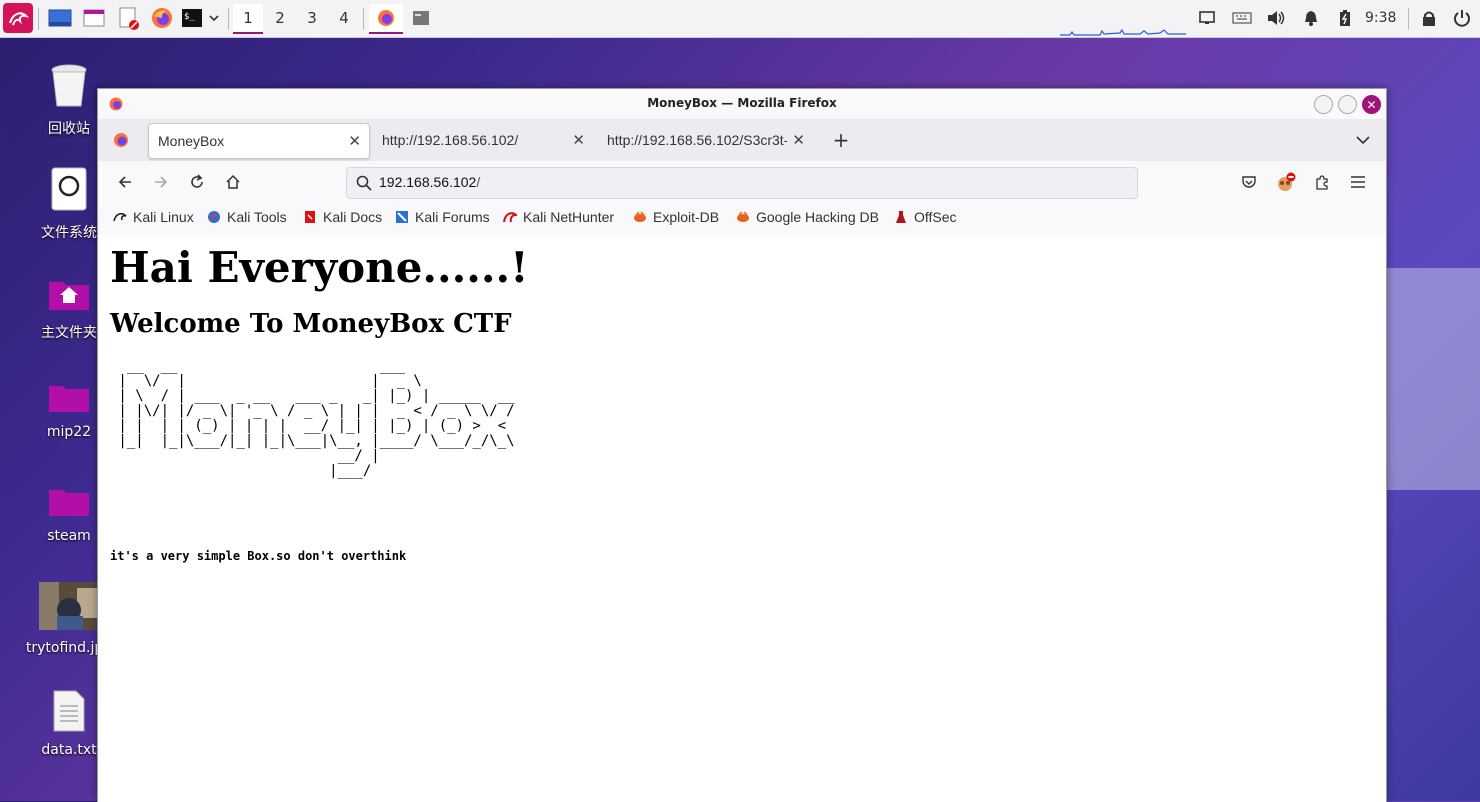  What do you see at coordinates (1429, 18) in the screenshot?
I see `lock-screen-button` at bounding box center [1429, 18].